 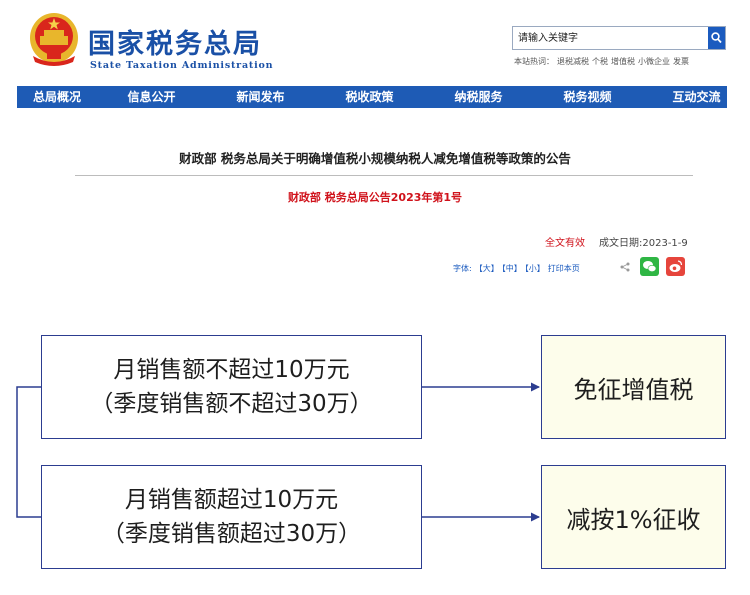 What do you see at coordinates (231, 387) in the screenshot?
I see `condition-box: 月销售额不超过10万元 （季度销售额不超过30万）` at bounding box center [231, 387].